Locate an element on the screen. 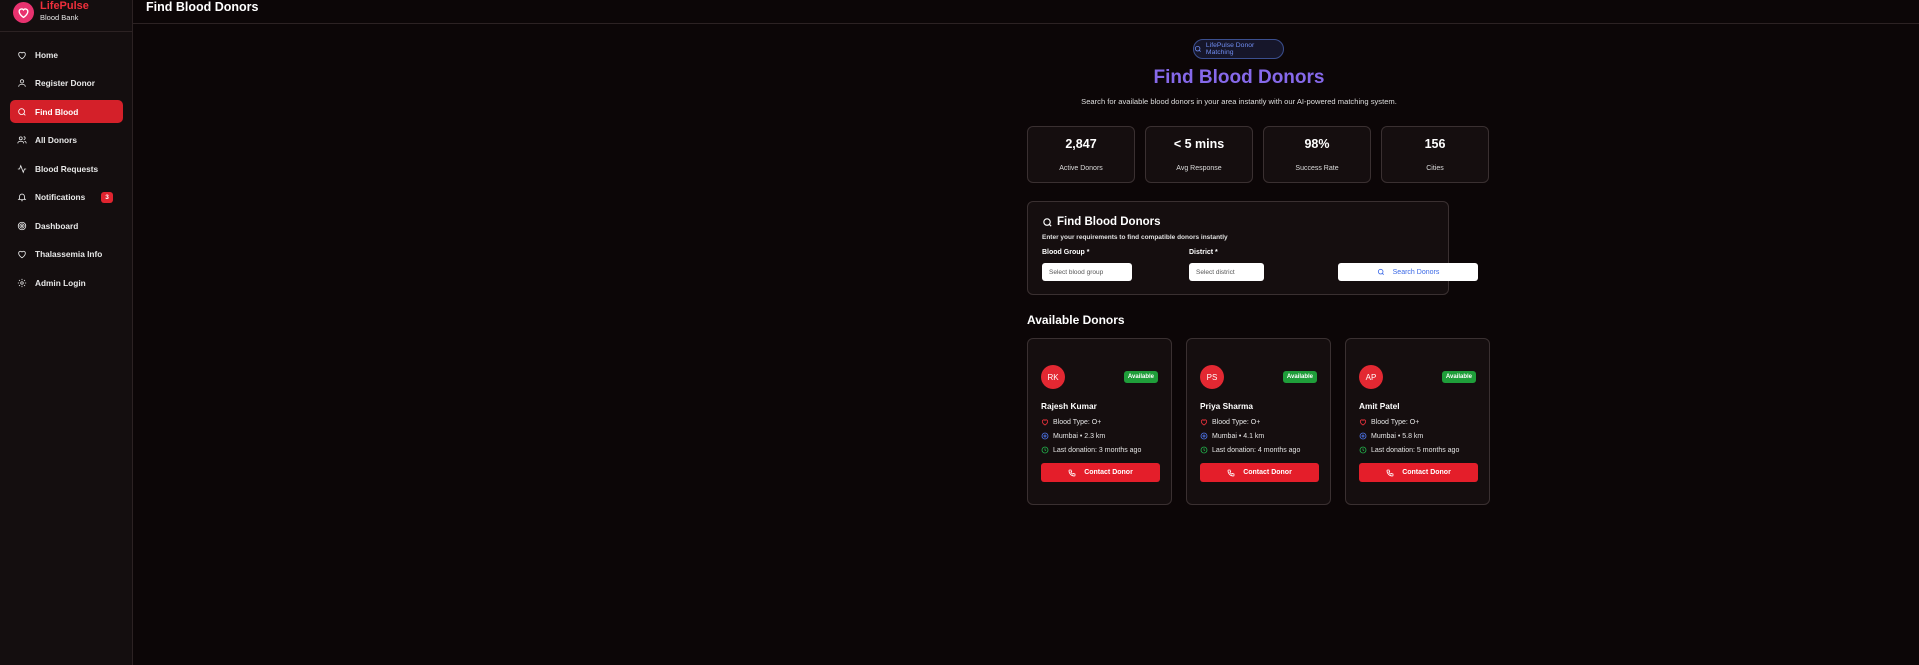  location-icon is located at coordinates (1363, 436).